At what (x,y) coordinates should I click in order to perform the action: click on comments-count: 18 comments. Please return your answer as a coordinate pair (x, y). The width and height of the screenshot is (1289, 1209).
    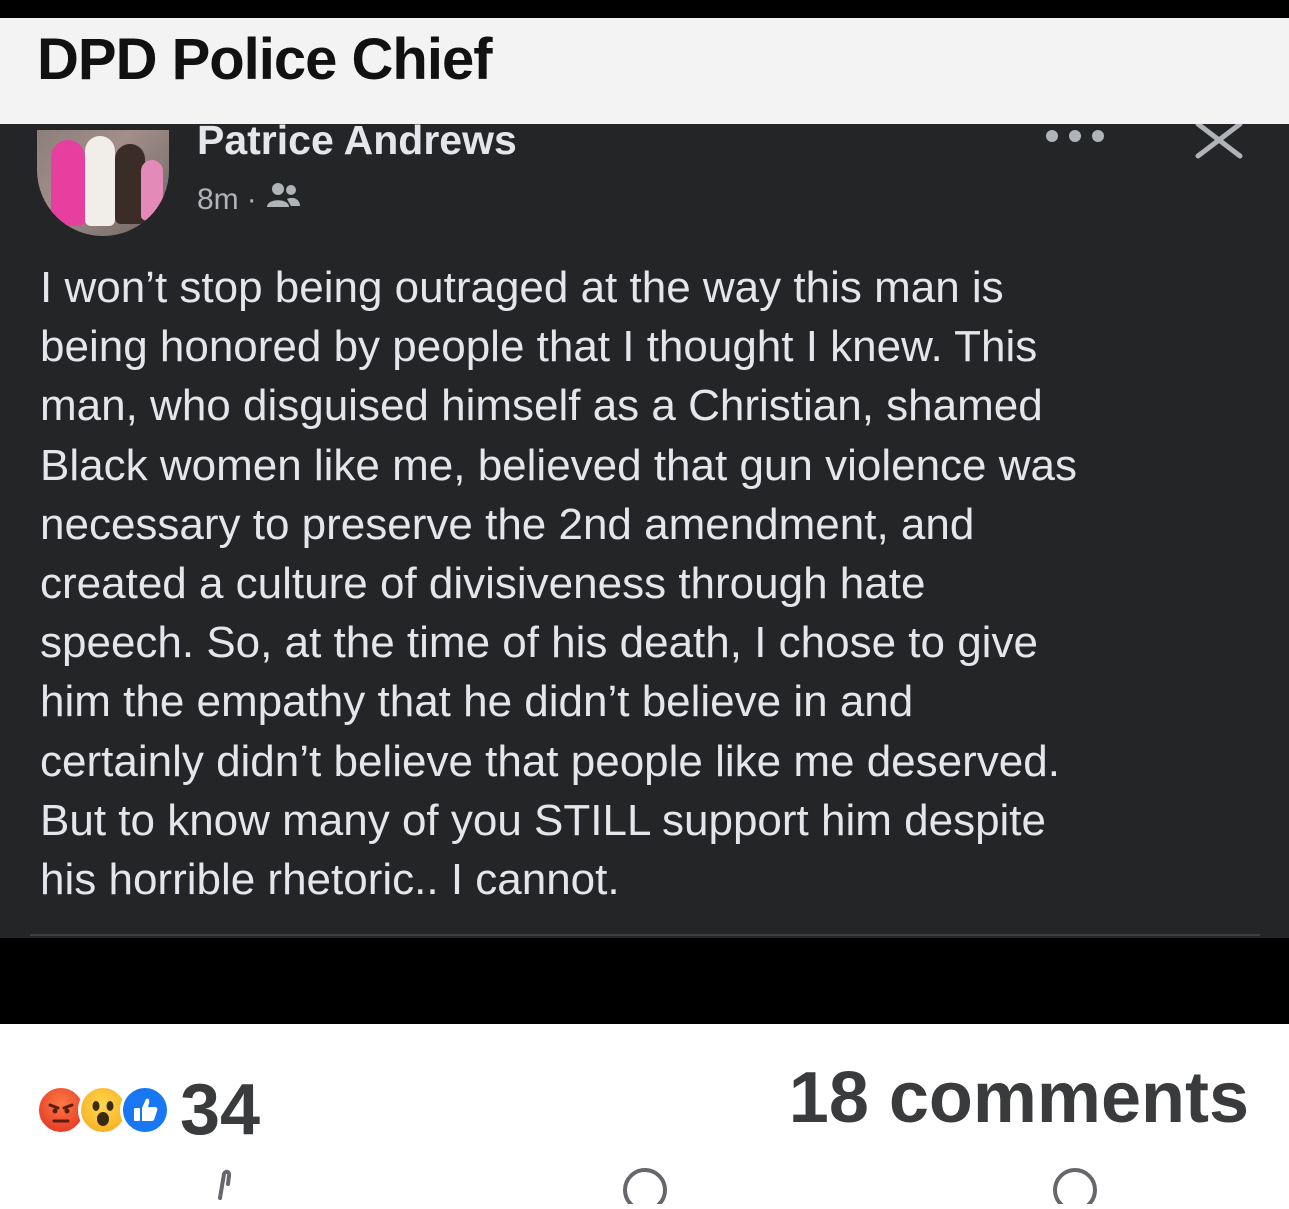
    Looking at the image, I should click on (1019, 1098).